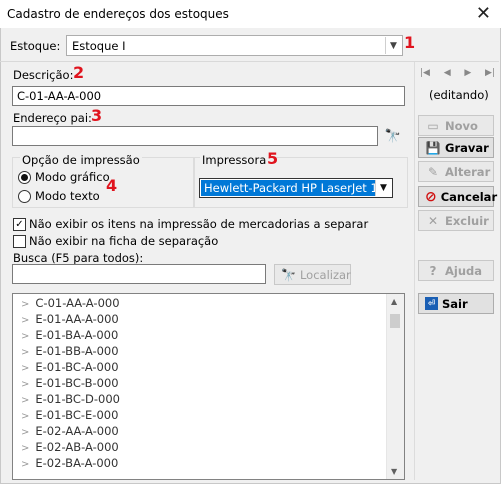 The height and width of the screenshot is (485, 501). What do you see at coordinates (70, 351) in the screenshot?
I see `tree-item: > E-01-BB-A-000` at bounding box center [70, 351].